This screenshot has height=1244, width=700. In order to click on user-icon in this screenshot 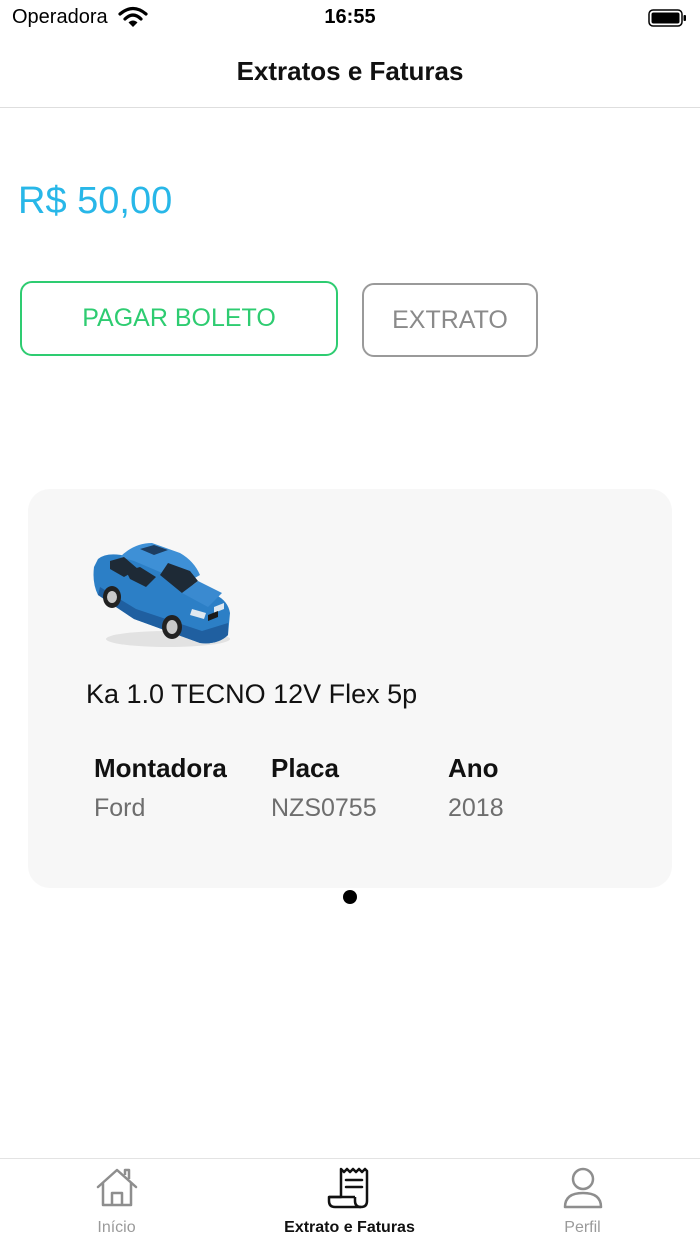, I will do `click(582, 1188)`.